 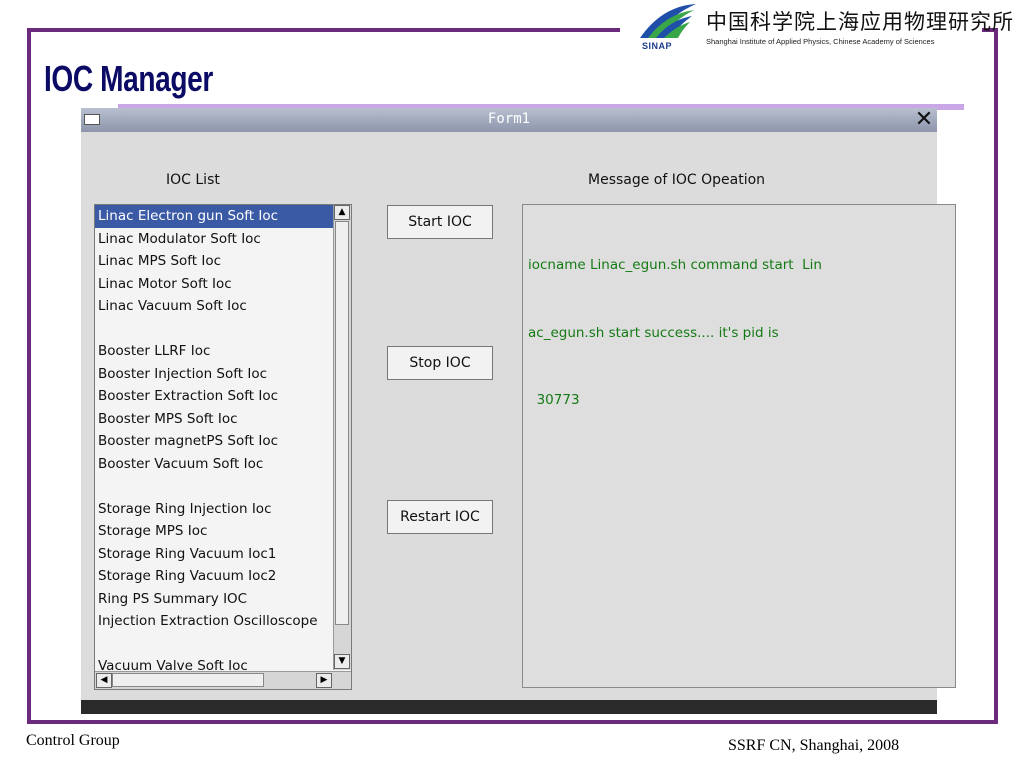 I want to click on stop-ioc-button: Stop IOC, so click(x=440, y=363).